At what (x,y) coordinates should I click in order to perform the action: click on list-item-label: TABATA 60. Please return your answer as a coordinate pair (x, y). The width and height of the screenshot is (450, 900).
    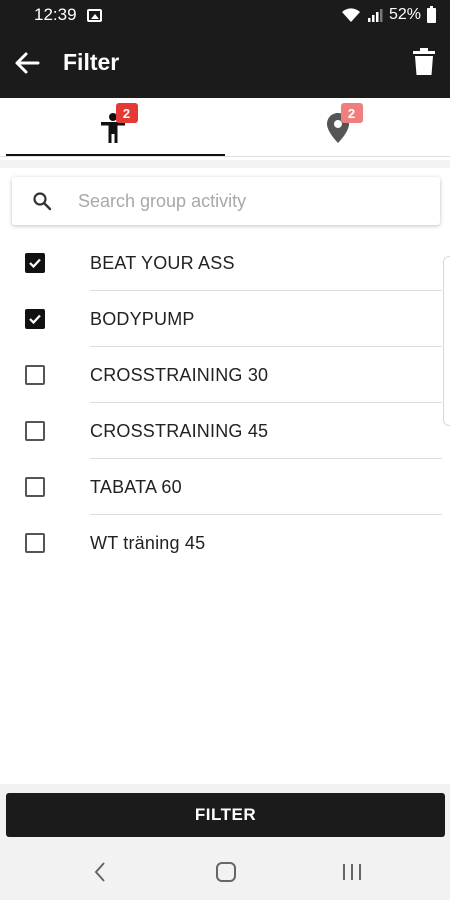
    Looking at the image, I should click on (136, 487).